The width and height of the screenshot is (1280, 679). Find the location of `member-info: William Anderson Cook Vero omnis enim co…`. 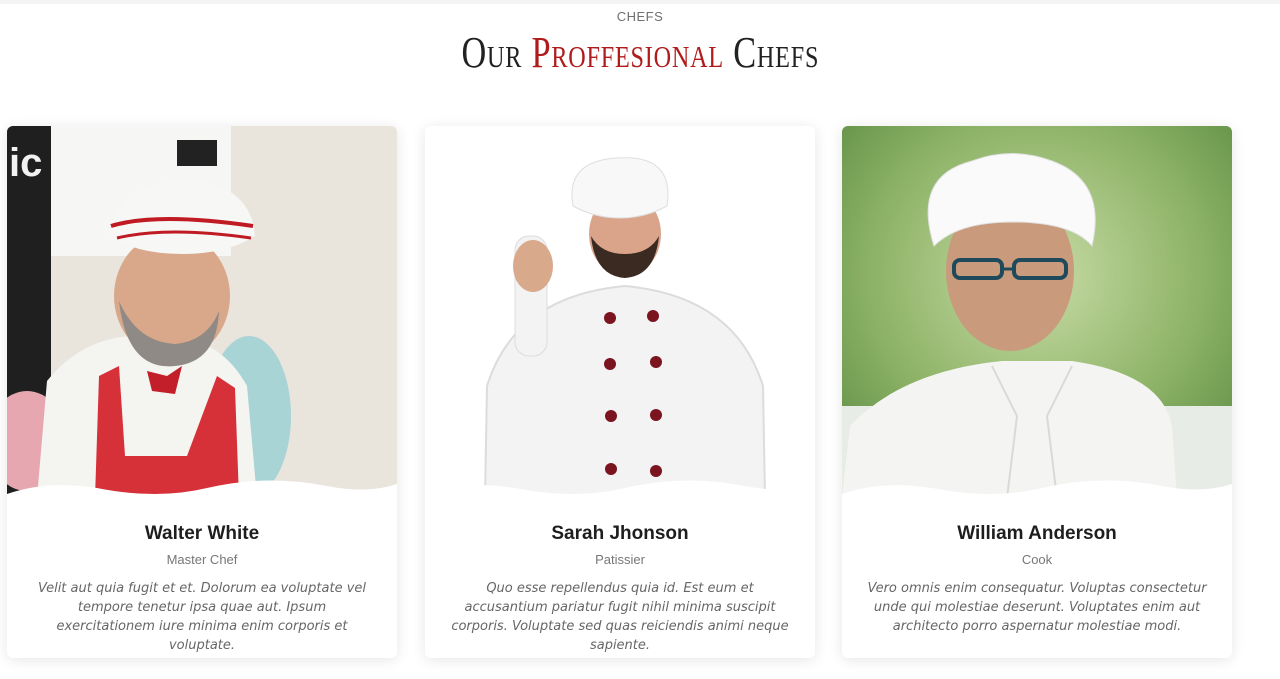

member-info: William Anderson Cook Vero omnis enim co… is located at coordinates (1037, 579).